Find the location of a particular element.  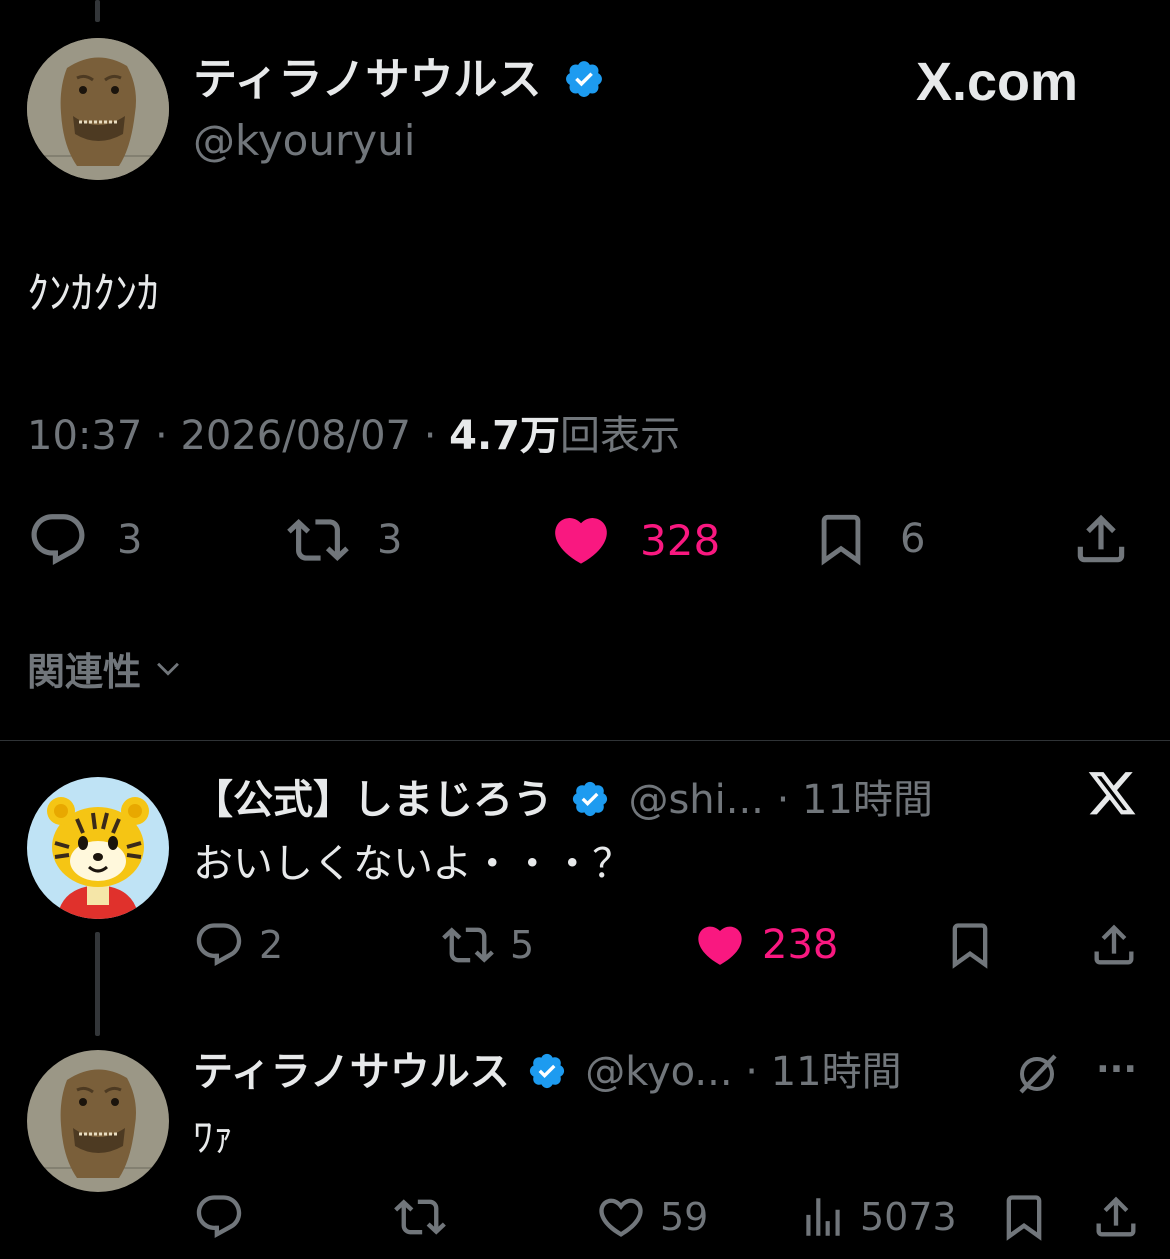

reply1-bookmark-button is located at coordinates (970, 945).